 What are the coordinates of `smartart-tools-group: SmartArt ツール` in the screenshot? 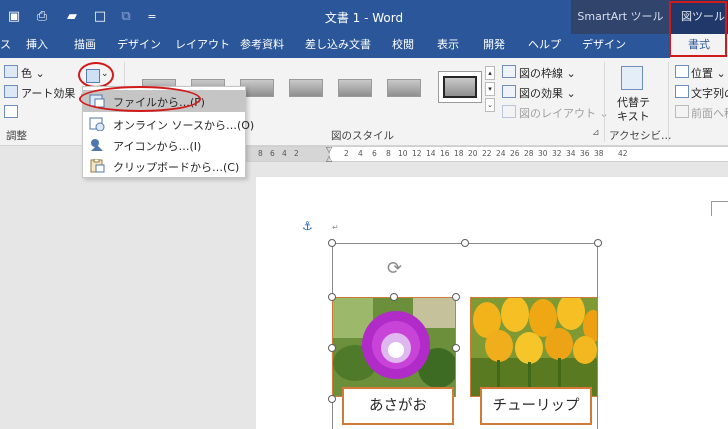 It's located at (620, 17).